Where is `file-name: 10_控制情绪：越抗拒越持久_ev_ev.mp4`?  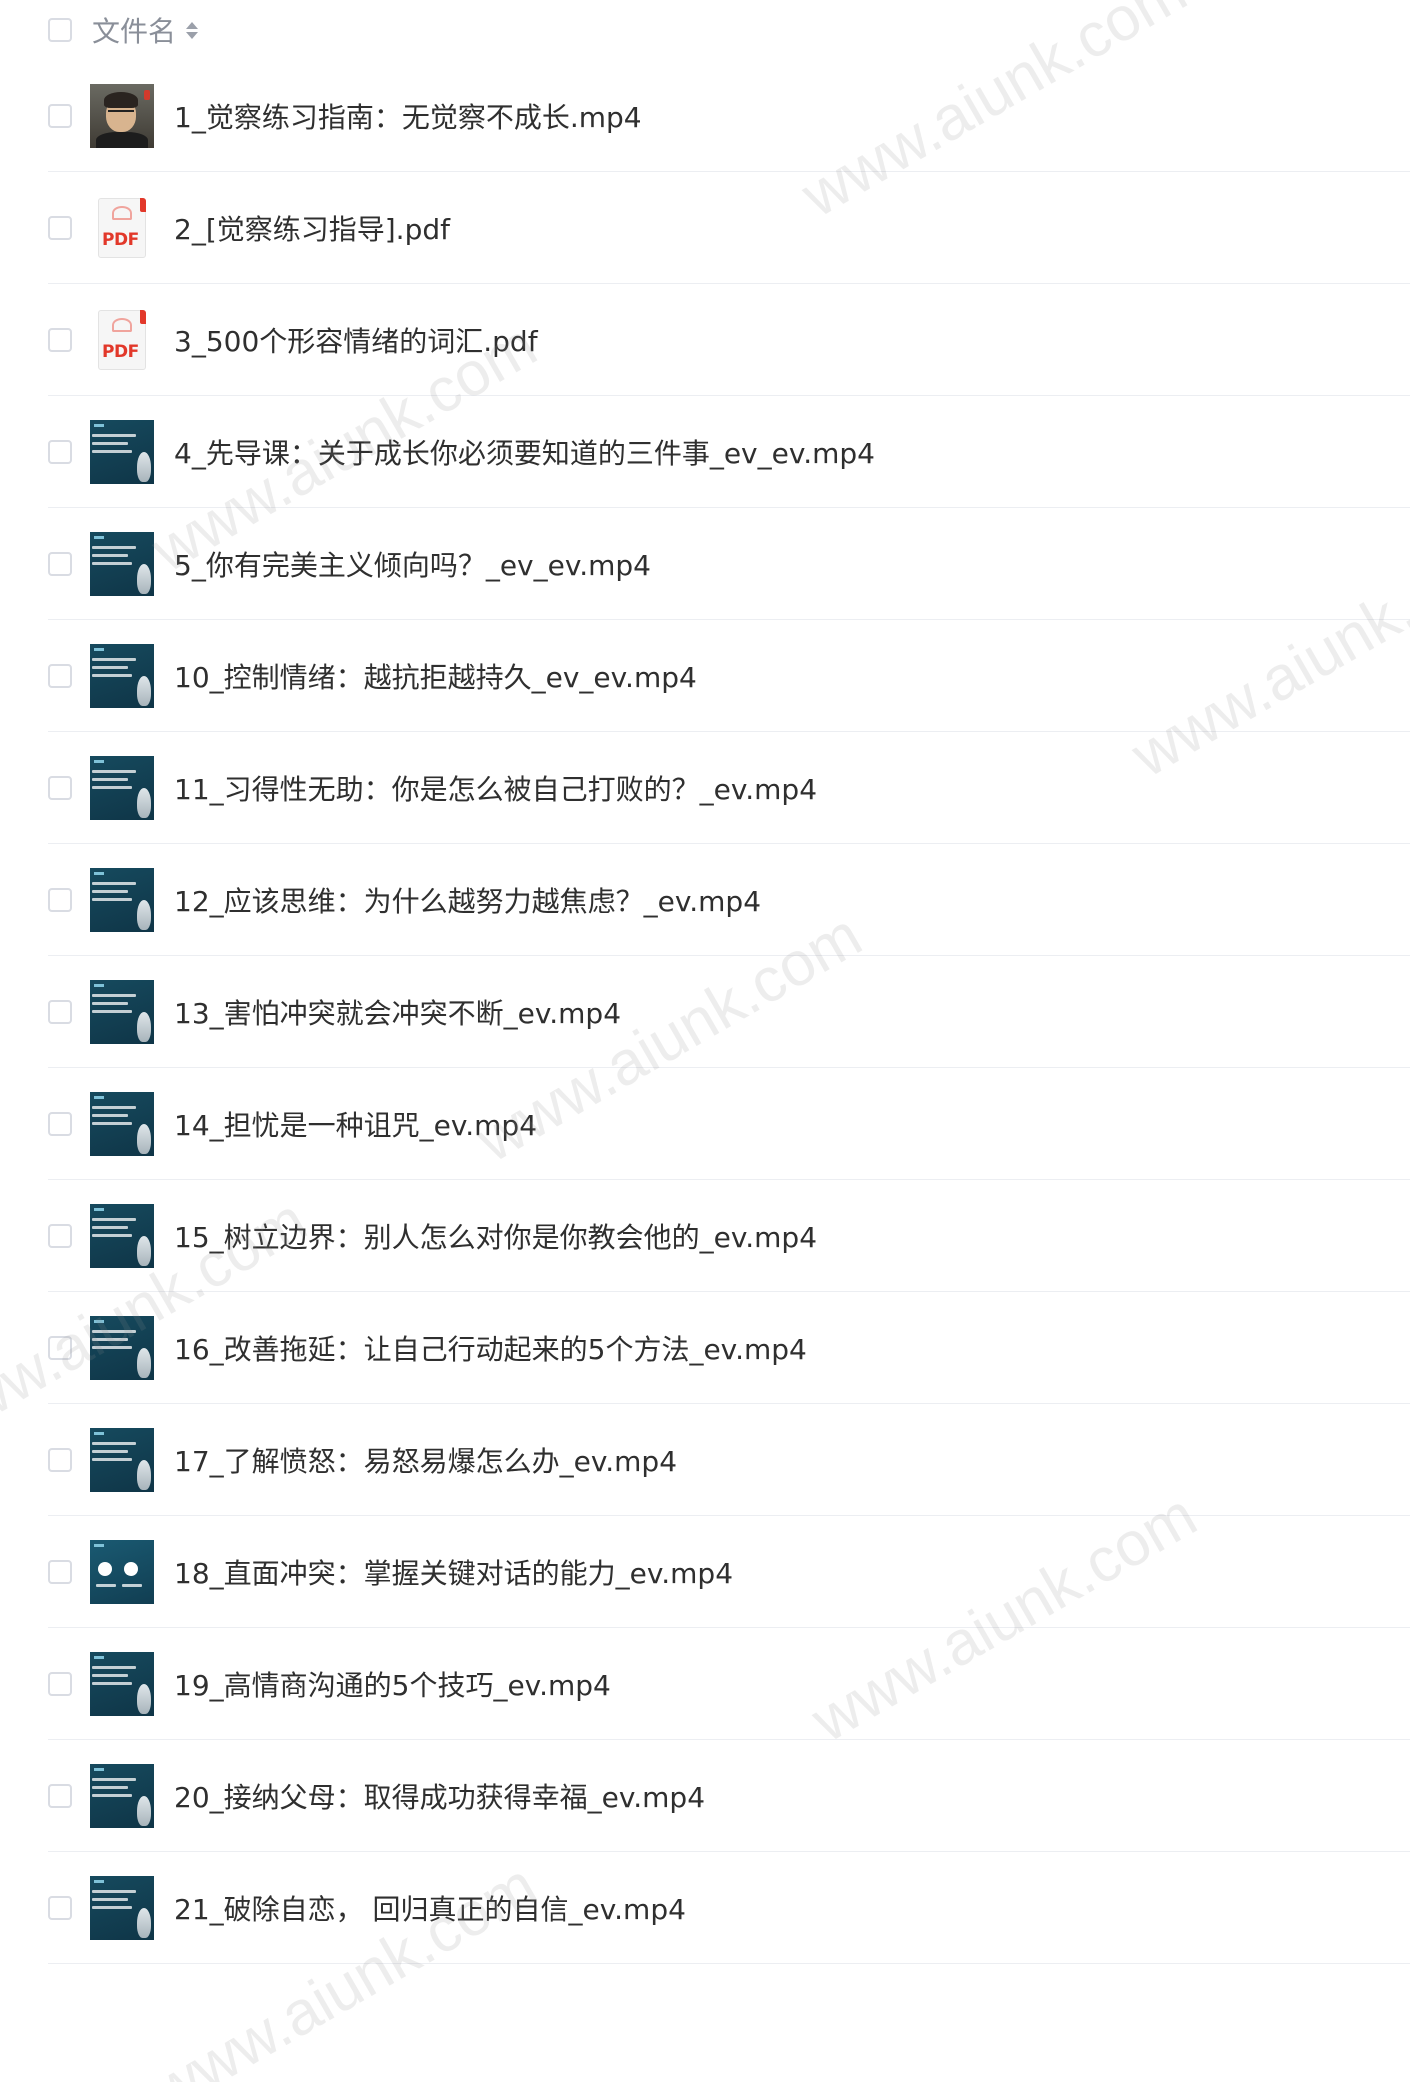 file-name: 10_控制情绪：越抗拒越持久_ev_ev.mp4 is located at coordinates (435, 676).